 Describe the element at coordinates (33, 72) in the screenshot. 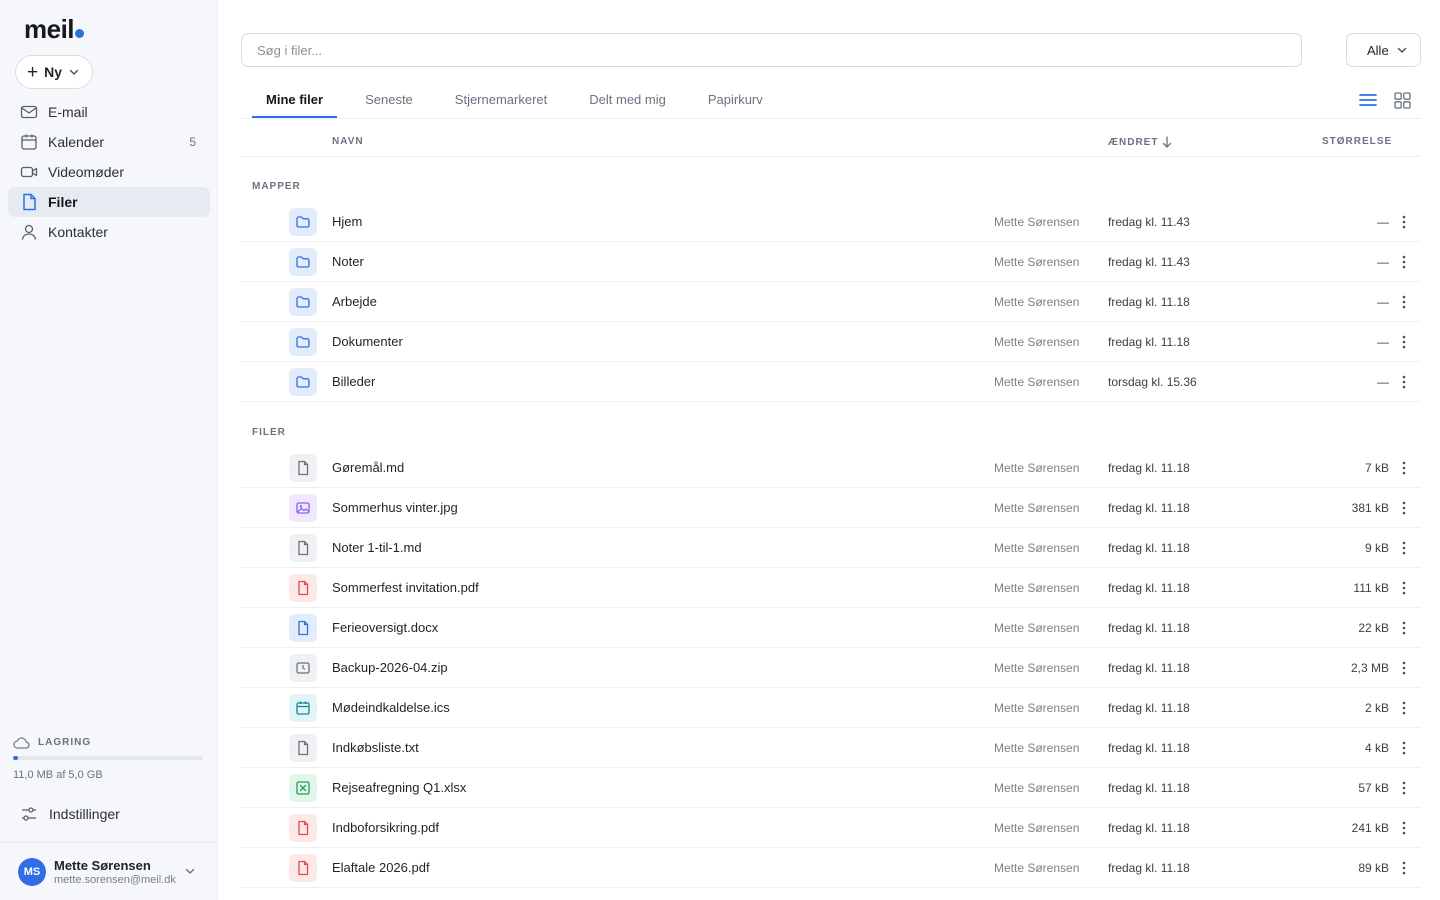

I see `plus-icon: +` at that location.